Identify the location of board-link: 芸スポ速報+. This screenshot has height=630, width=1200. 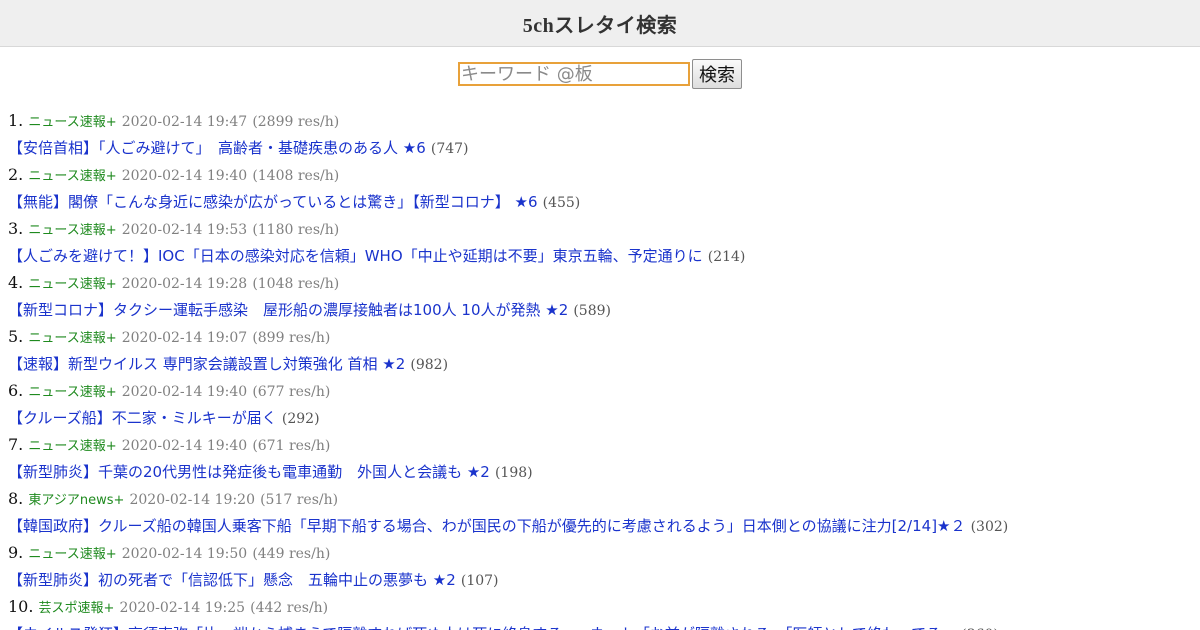
(77, 608).